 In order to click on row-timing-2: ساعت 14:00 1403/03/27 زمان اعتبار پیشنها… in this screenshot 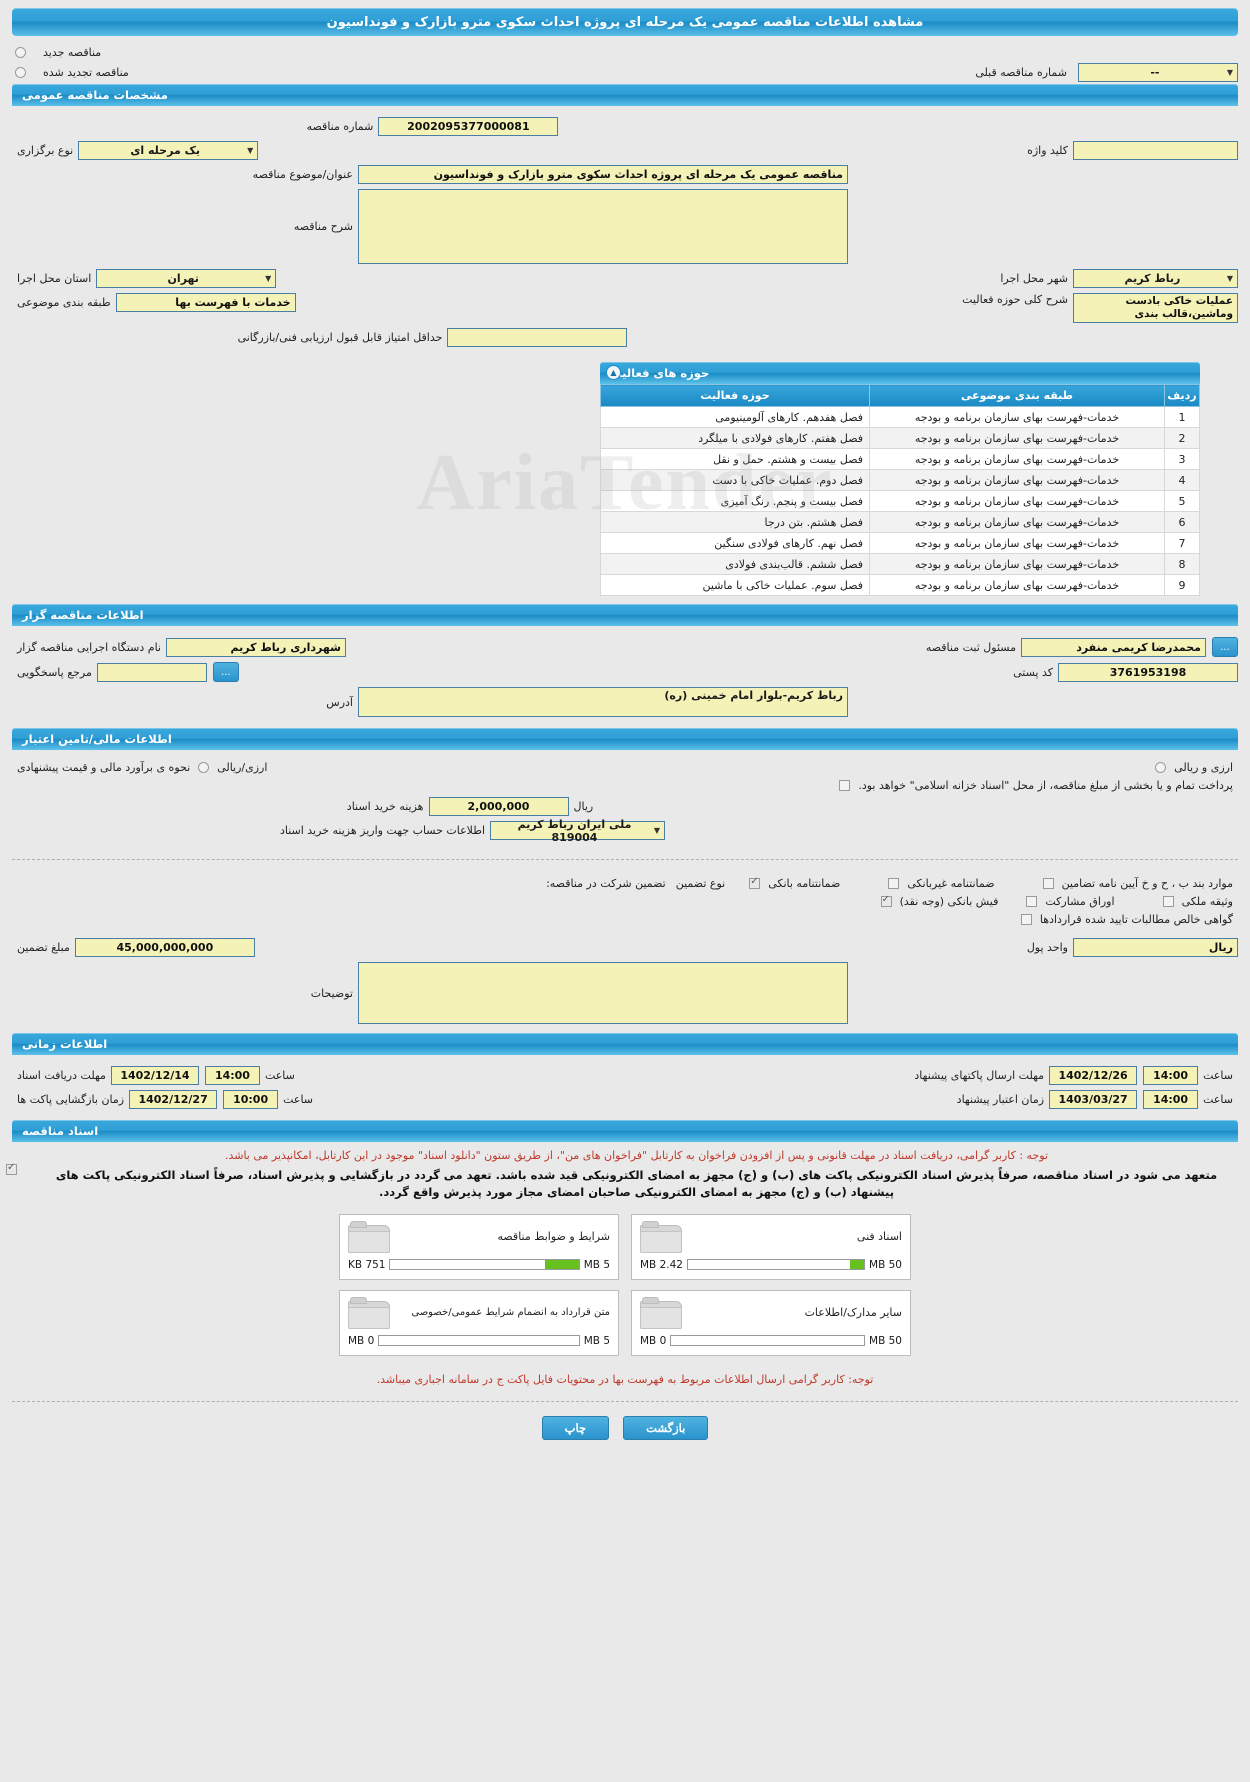, I will do `click(625, 1099)`.